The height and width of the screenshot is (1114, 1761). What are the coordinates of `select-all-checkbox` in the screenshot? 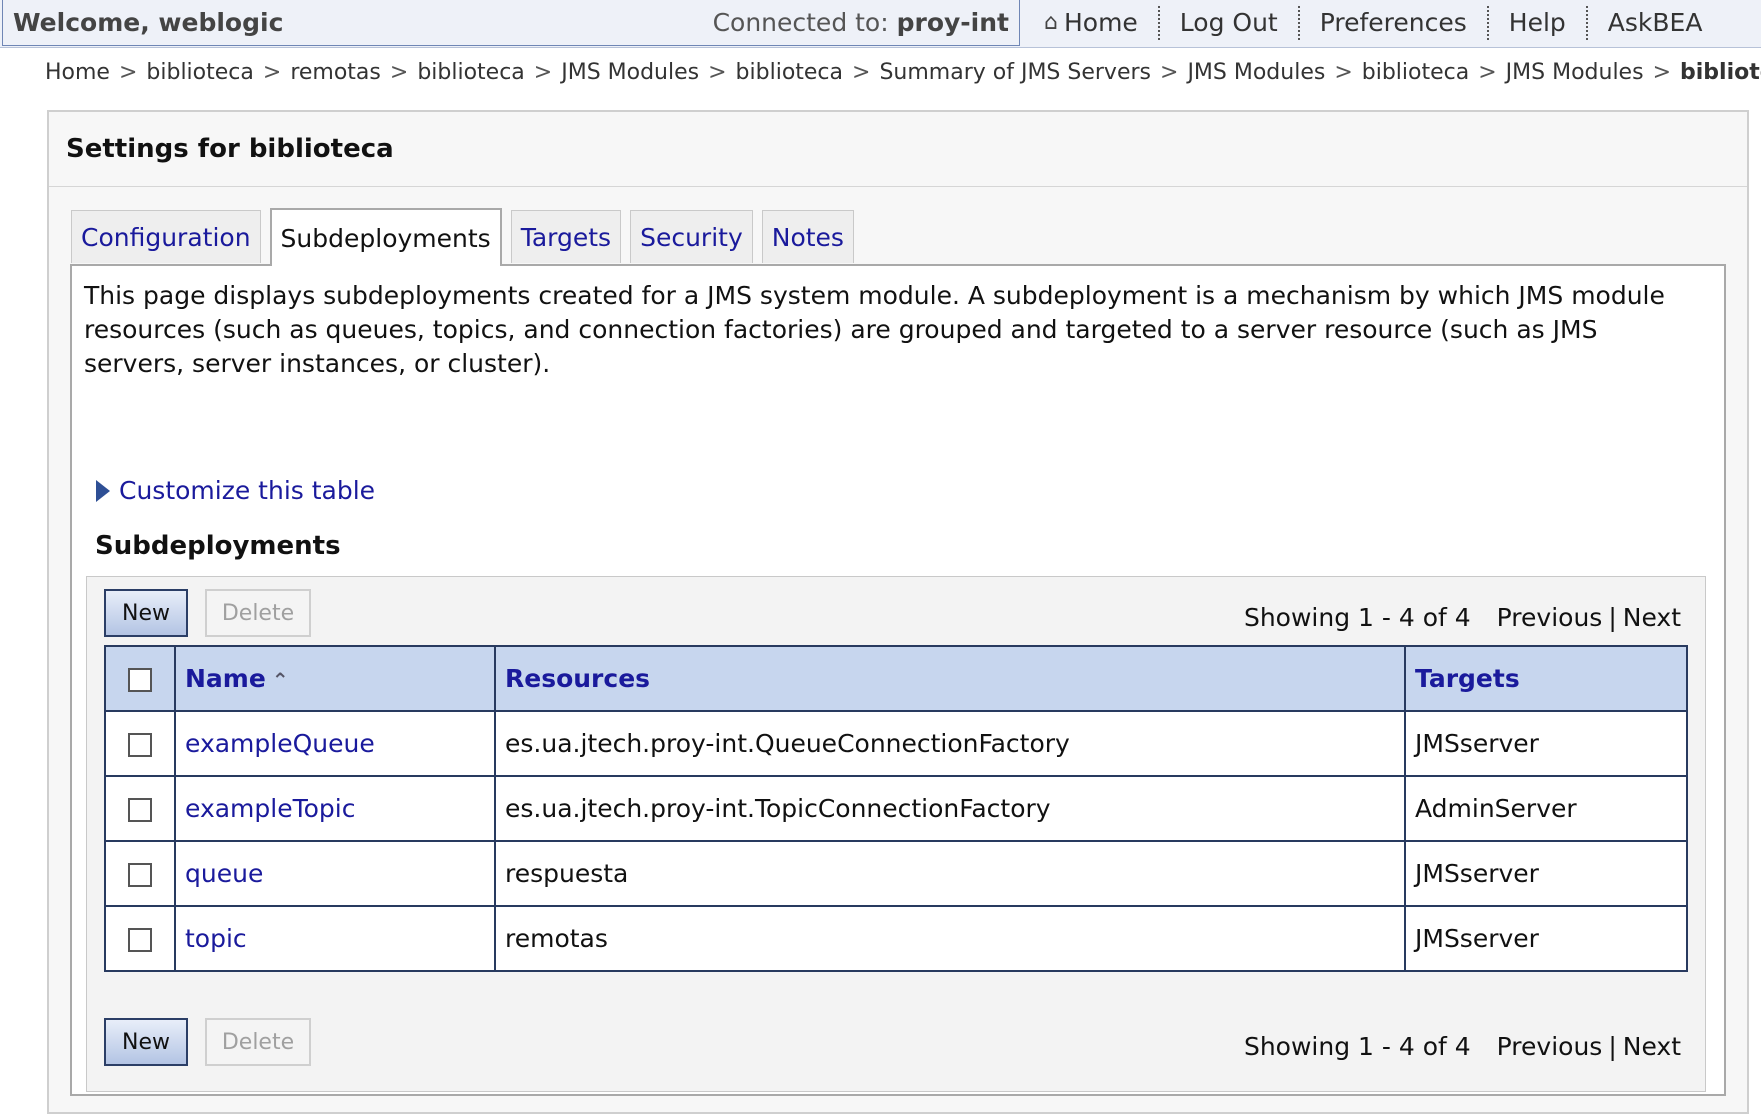 It's located at (140, 680).